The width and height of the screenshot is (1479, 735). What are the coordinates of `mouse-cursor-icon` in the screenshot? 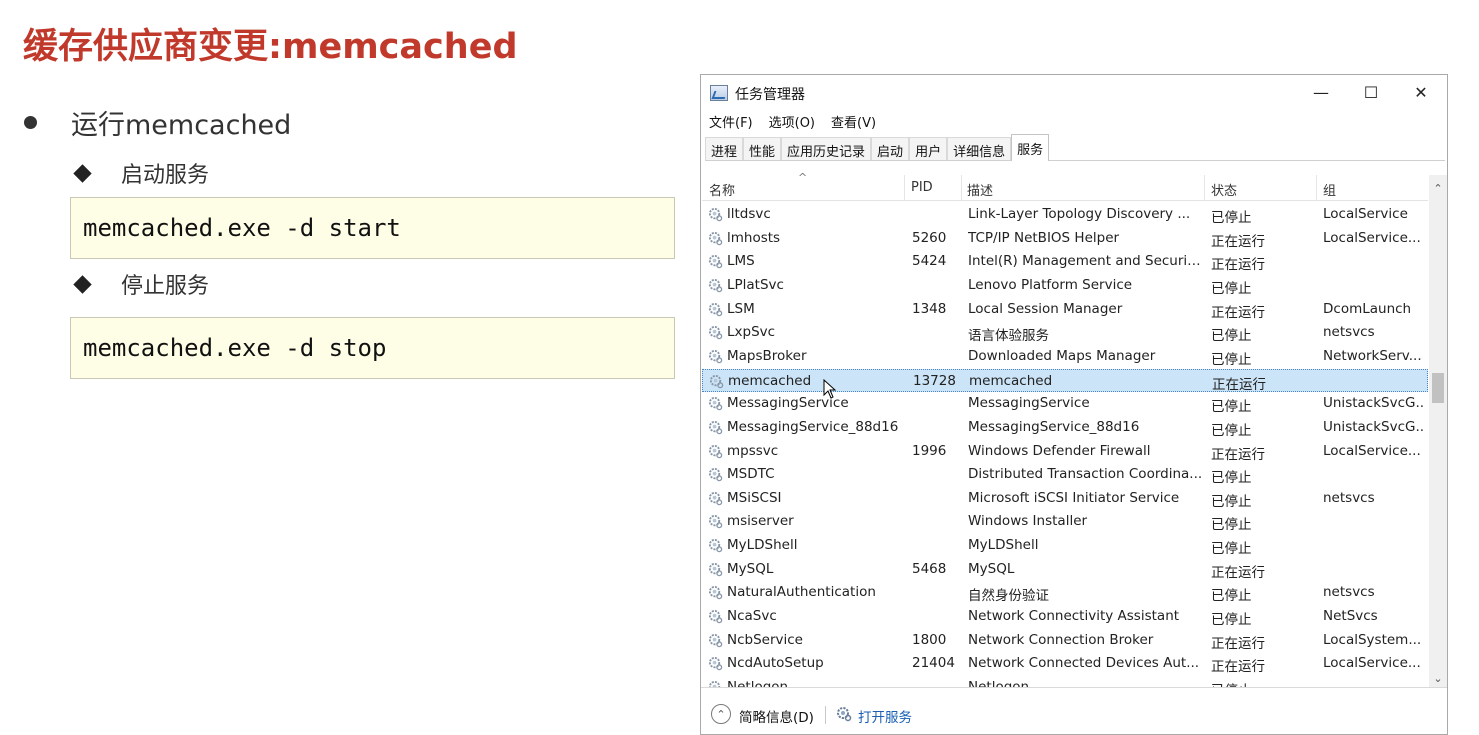 It's located at (830, 389).